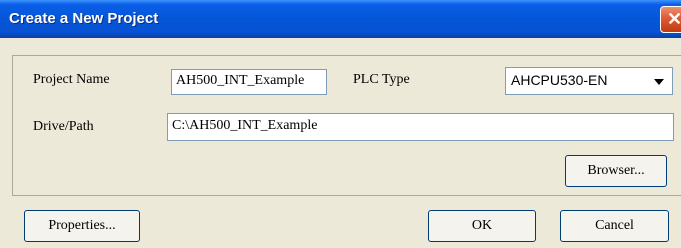 The width and height of the screenshot is (681, 248). What do you see at coordinates (71, 79) in the screenshot?
I see `project-name-label: Project Name` at bounding box center [71, 79].